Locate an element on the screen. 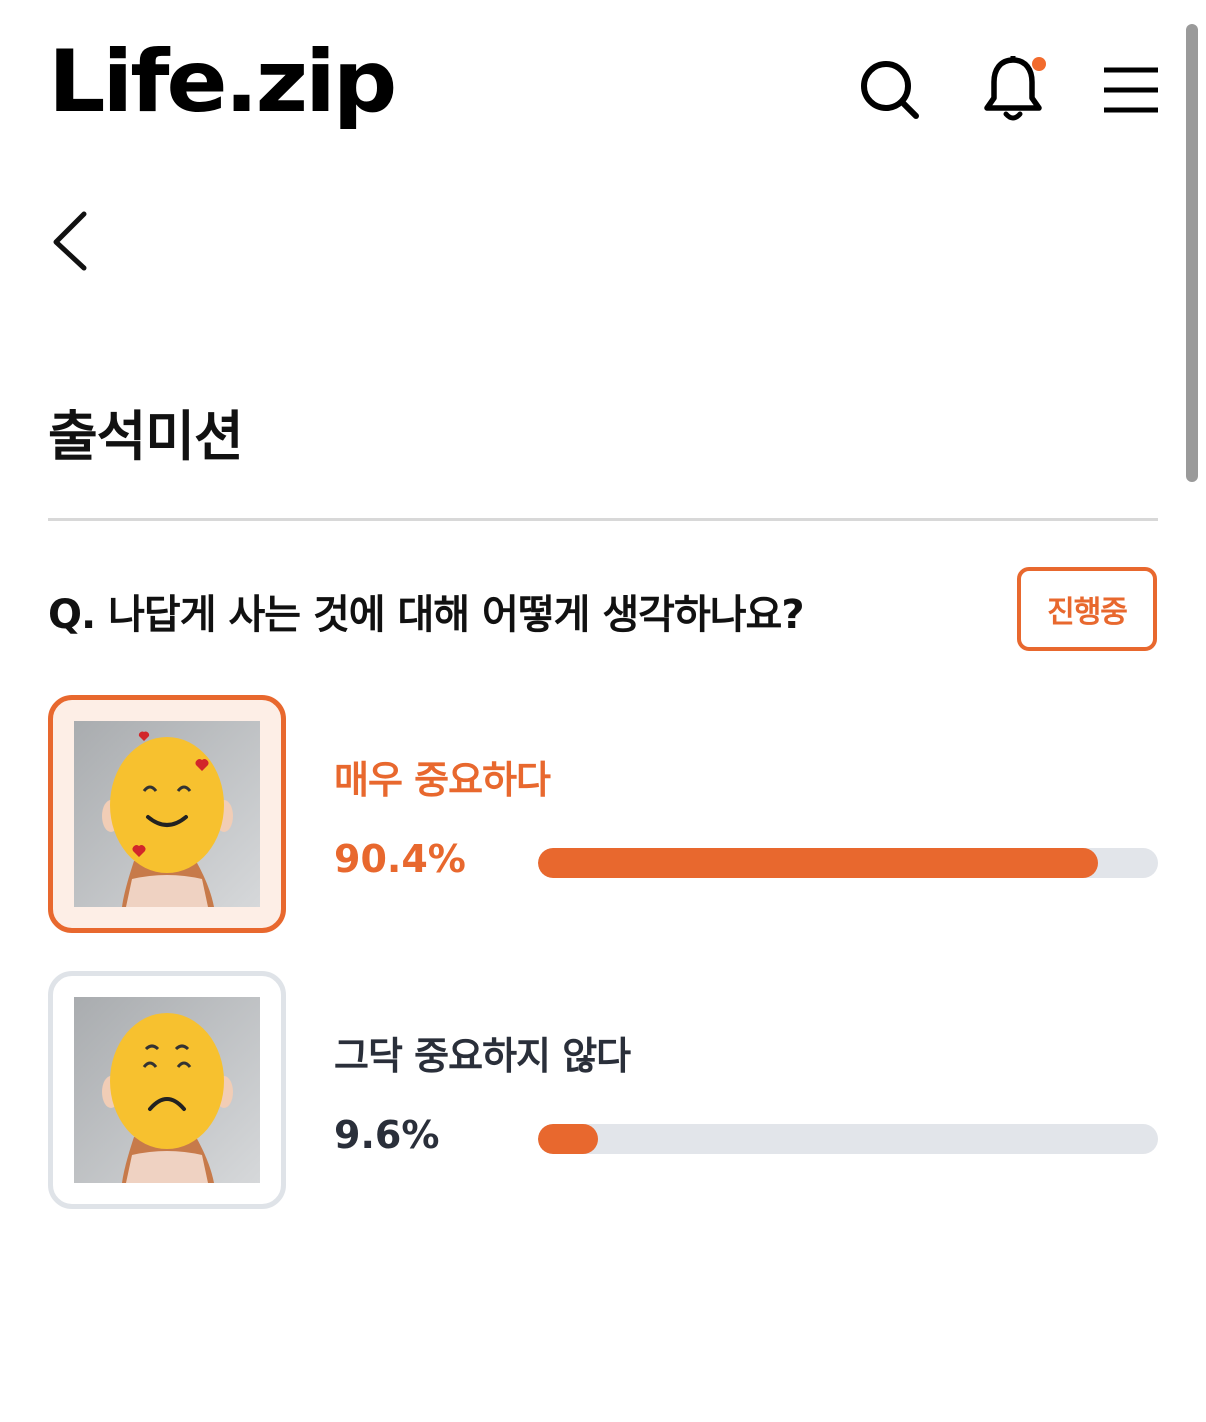  option-percent: 9.6% is located at coordinates (387, 1135).